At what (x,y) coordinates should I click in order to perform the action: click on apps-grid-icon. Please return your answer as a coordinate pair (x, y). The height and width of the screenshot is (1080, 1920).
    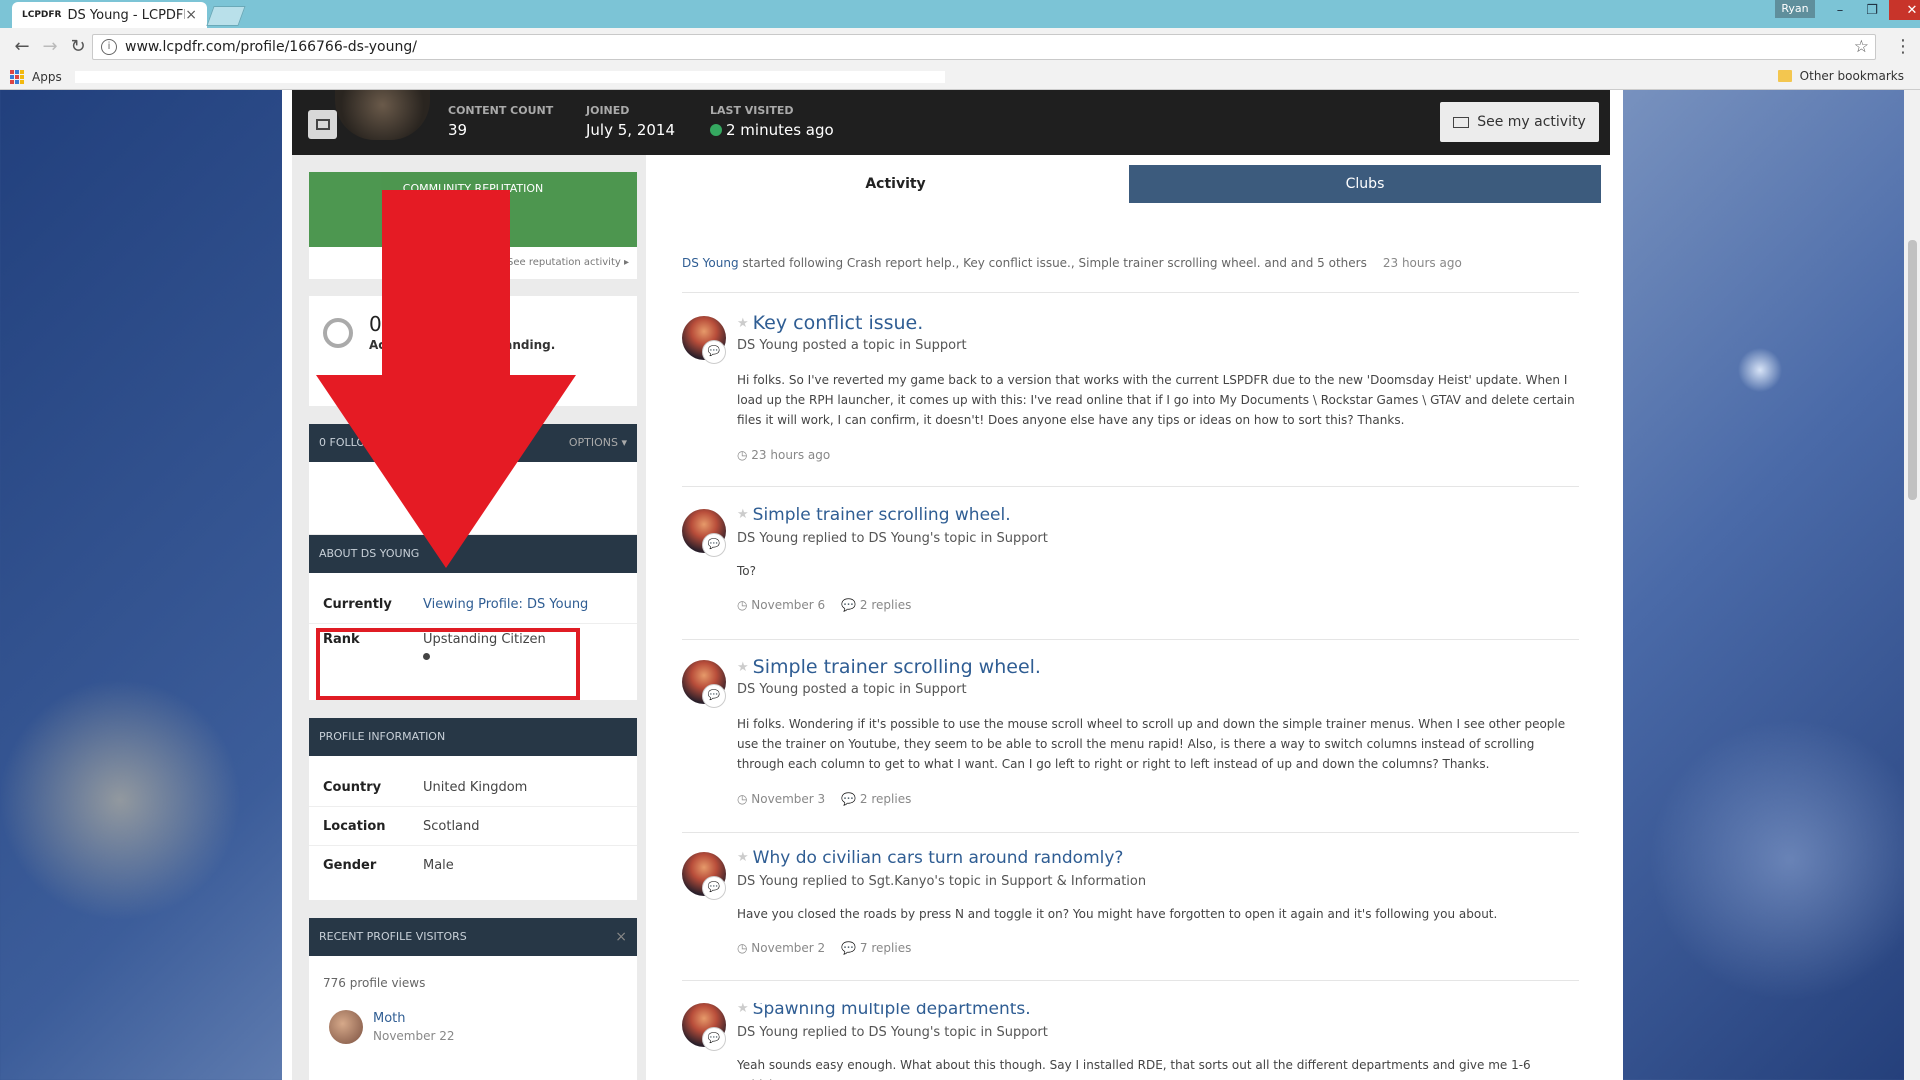
    Looking at the image, I should click on (17, 76).